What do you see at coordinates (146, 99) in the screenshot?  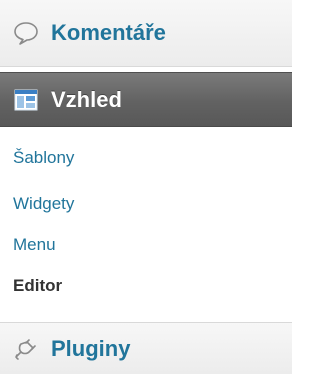 I see `menu-item-appearance: Vzhled` at bounding box center [146, 99].